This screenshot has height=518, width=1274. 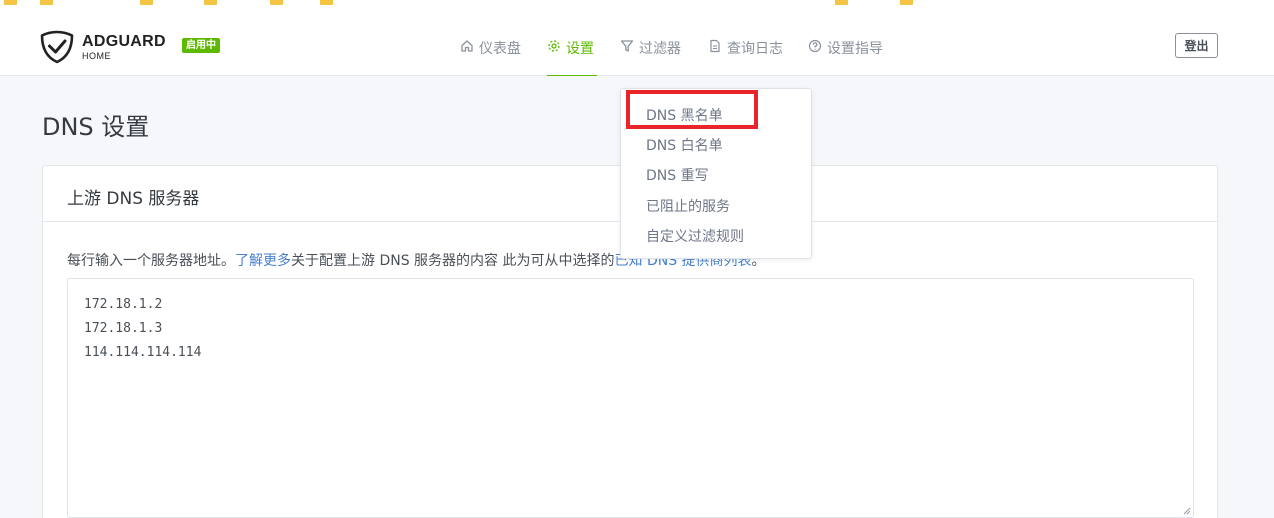 What do you see at coordinates (500, 49) in the screenshot?
I see `nav-label: 仪表盘` at bounding box center [500, 49].